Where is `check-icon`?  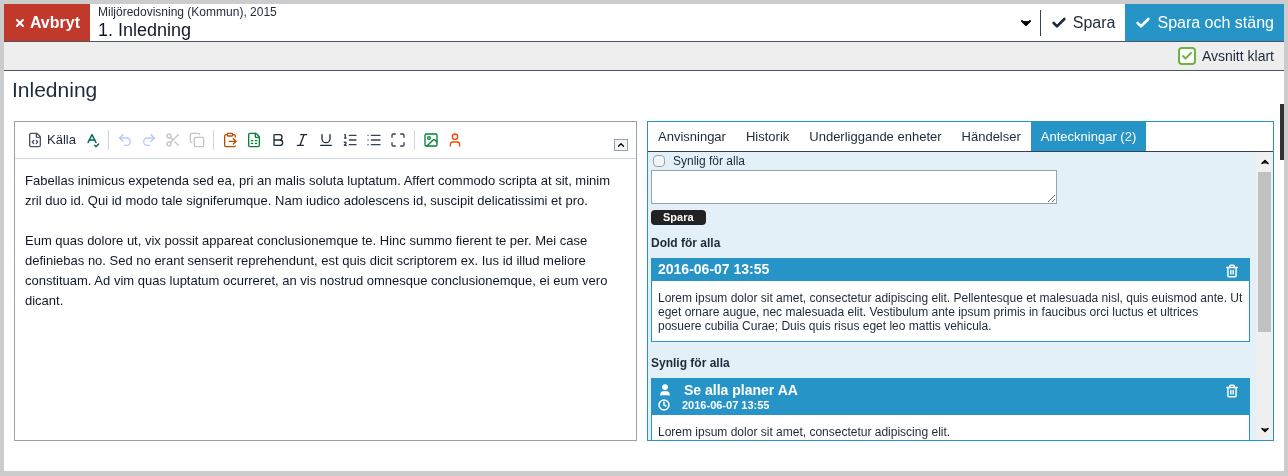
check-icon is located at coordinates (1186, 56).